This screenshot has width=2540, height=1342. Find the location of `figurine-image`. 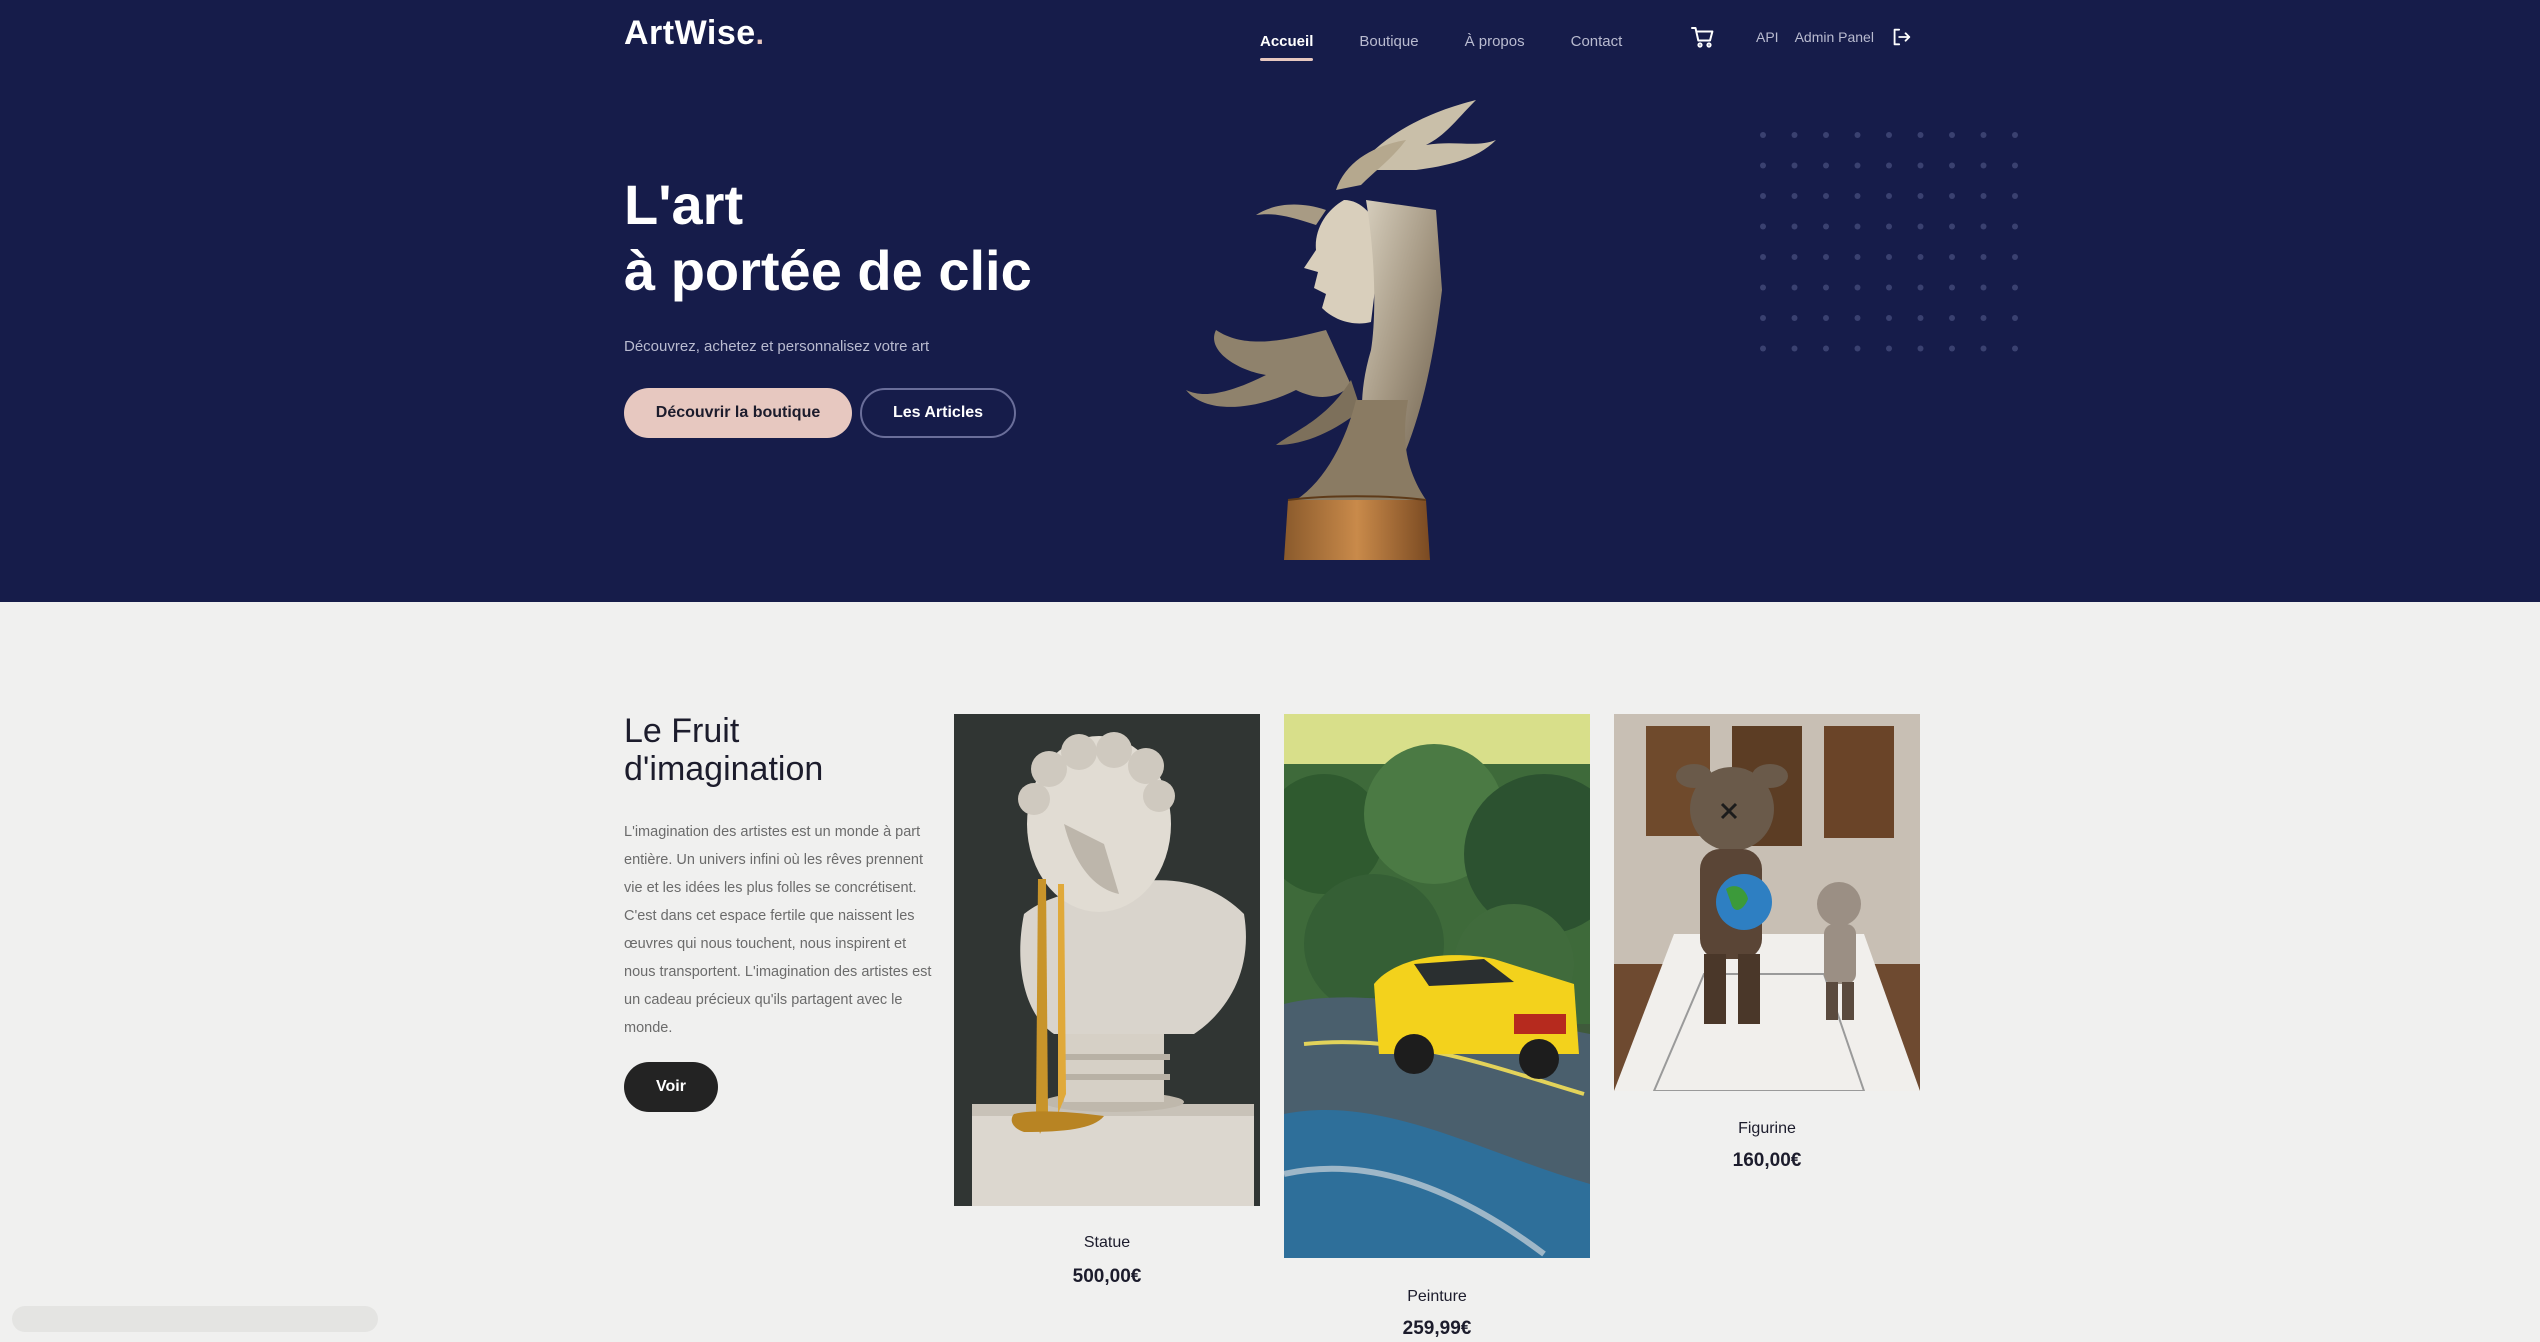

figurine-image is located at coordinates (1767, 902).